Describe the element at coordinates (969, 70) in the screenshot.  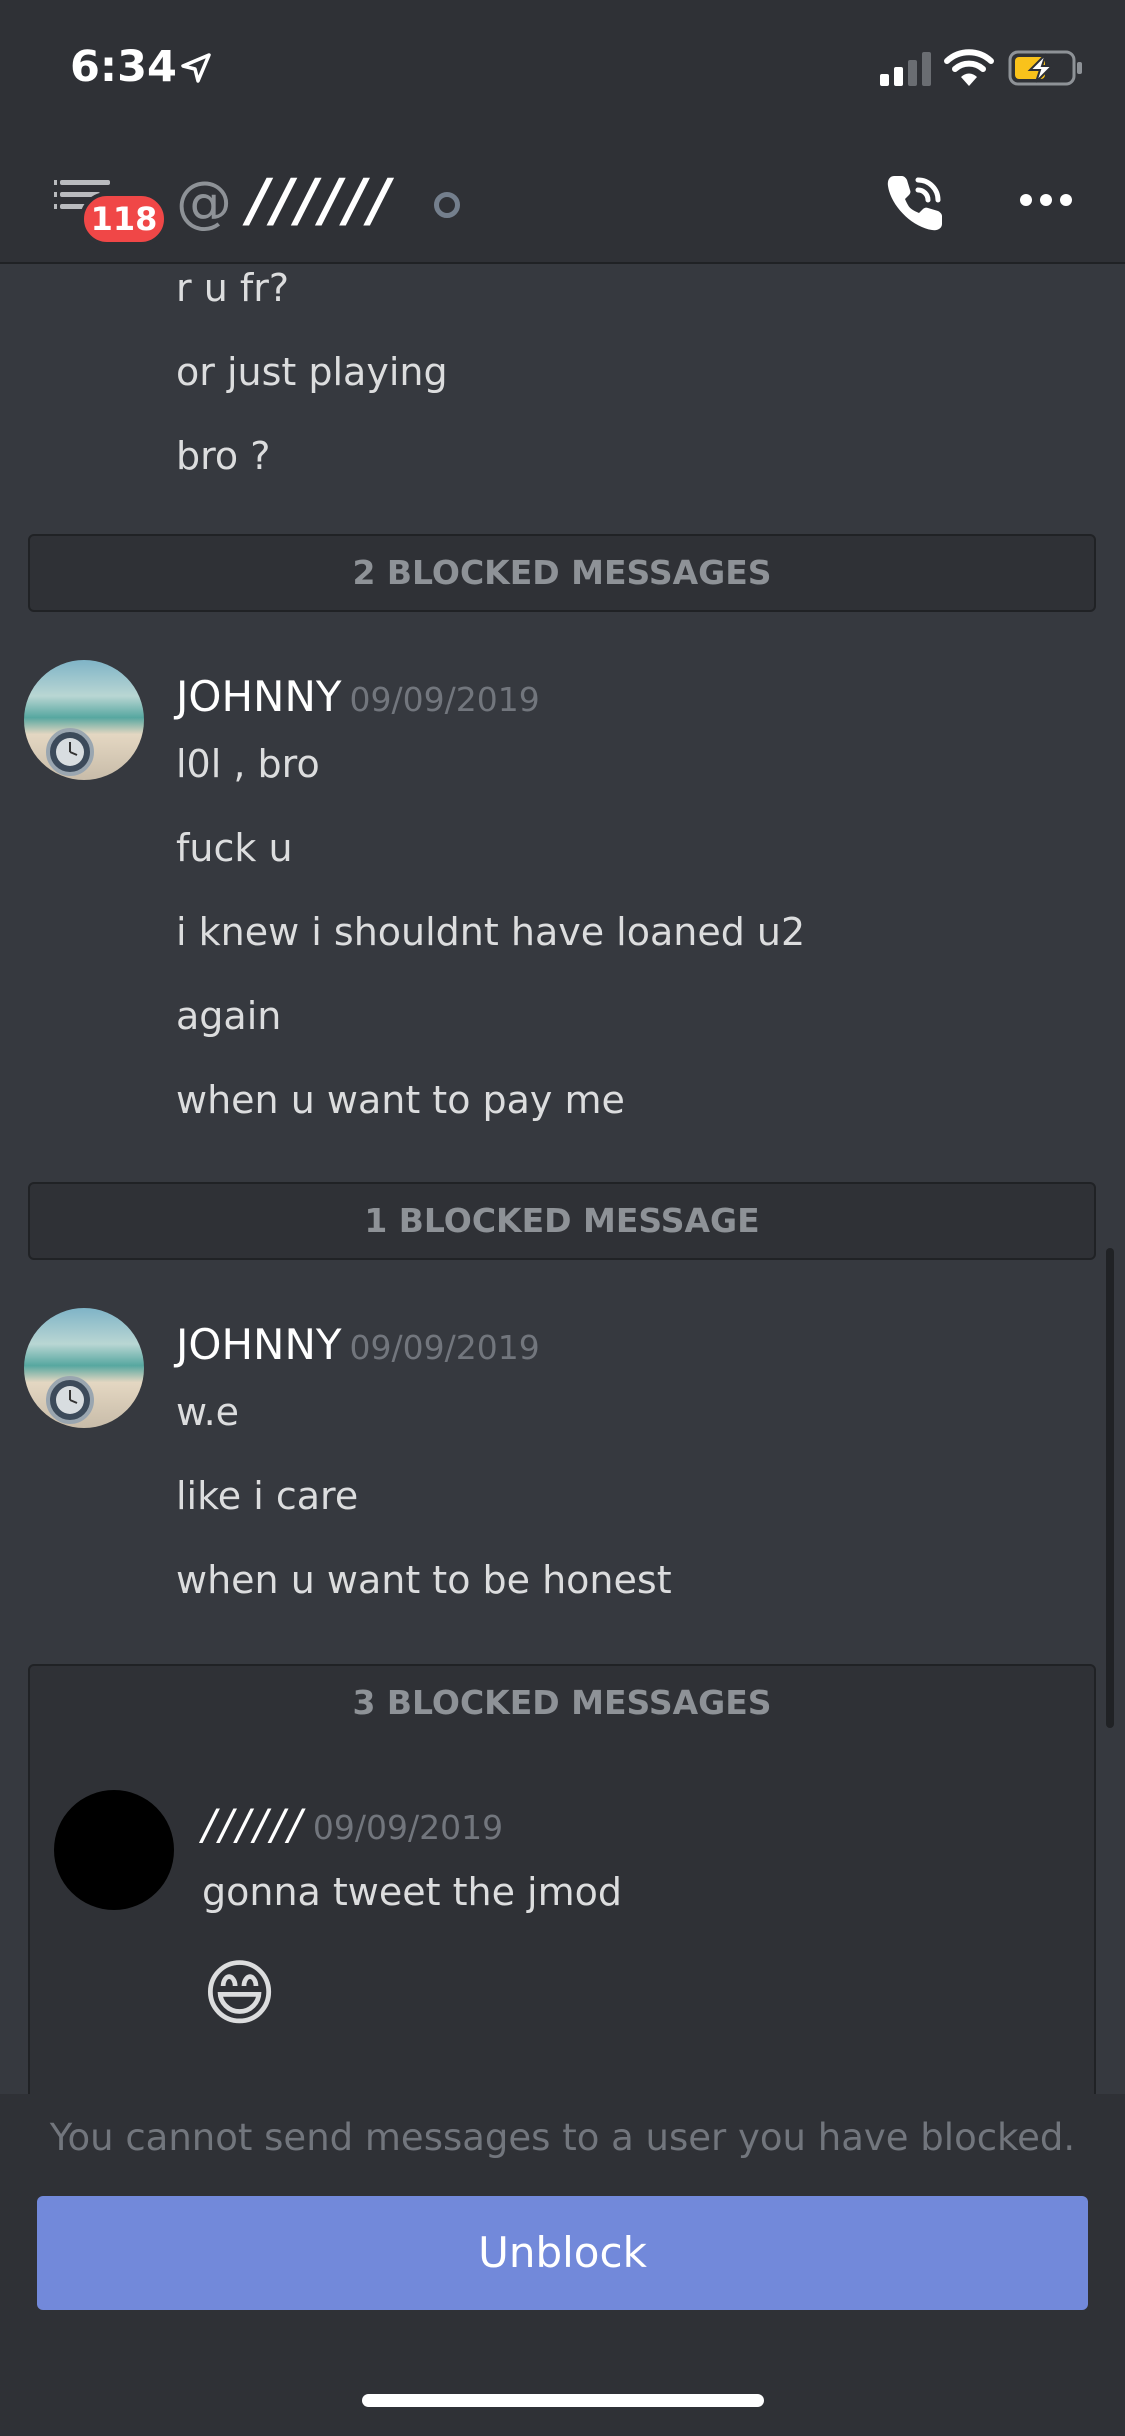
I see `wifi-icon` at that location.